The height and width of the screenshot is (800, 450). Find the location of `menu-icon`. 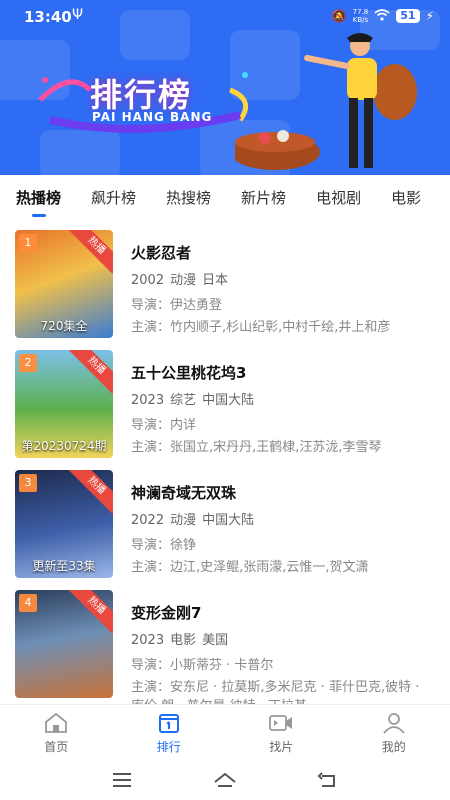

menu-icon is located at coordinates (122, 780).